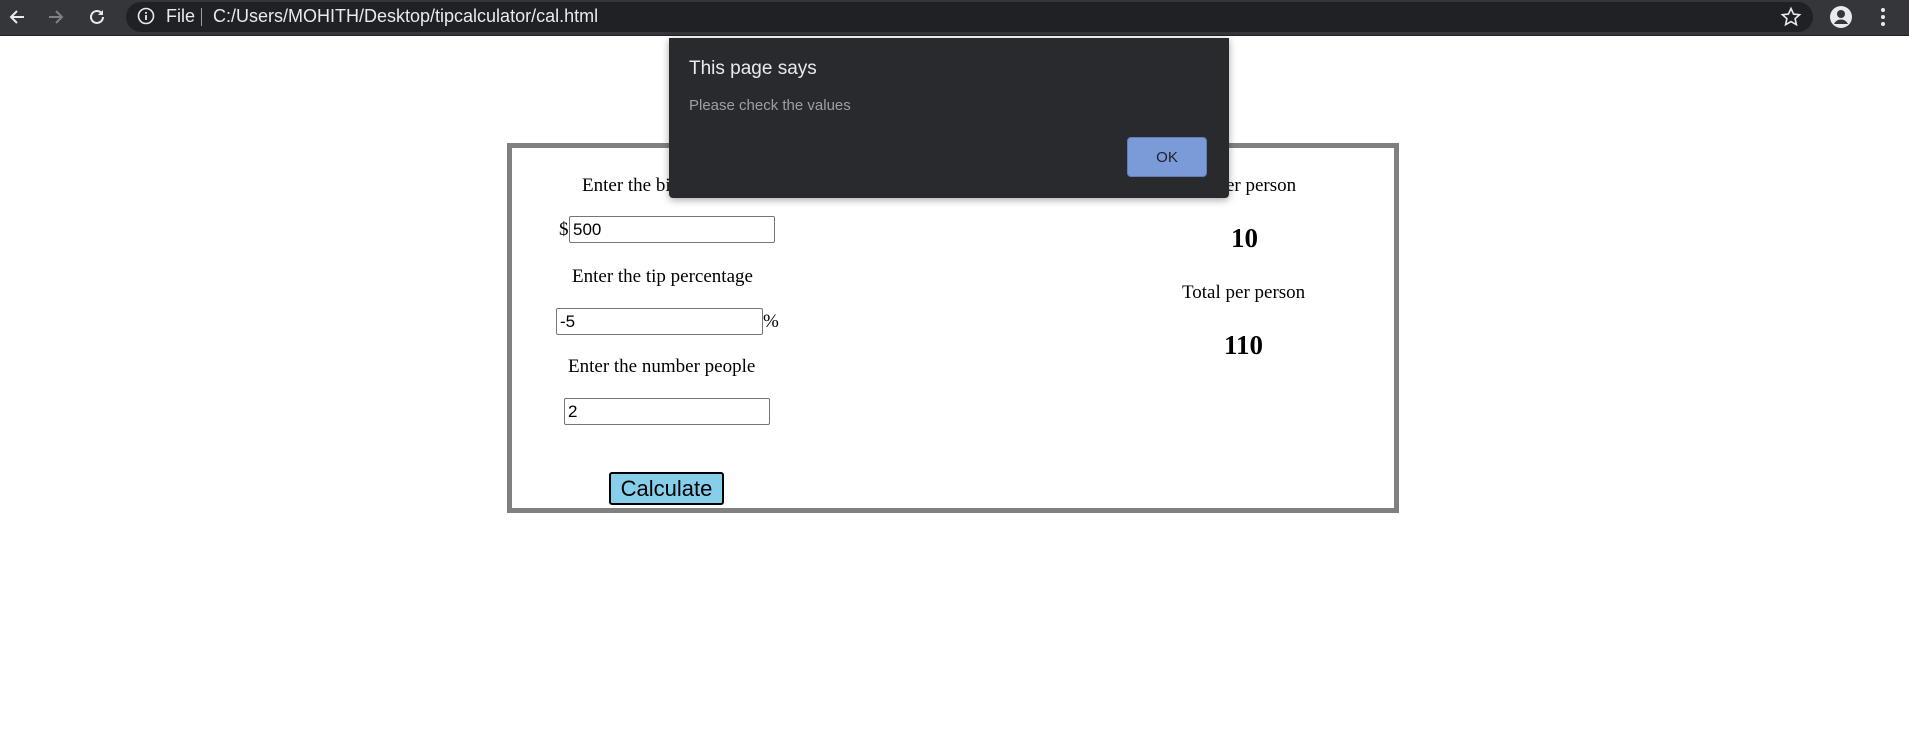 This screenshot has width=1909, height=744. I want to click on total-per-person-value: 110, so click(1244, 345).